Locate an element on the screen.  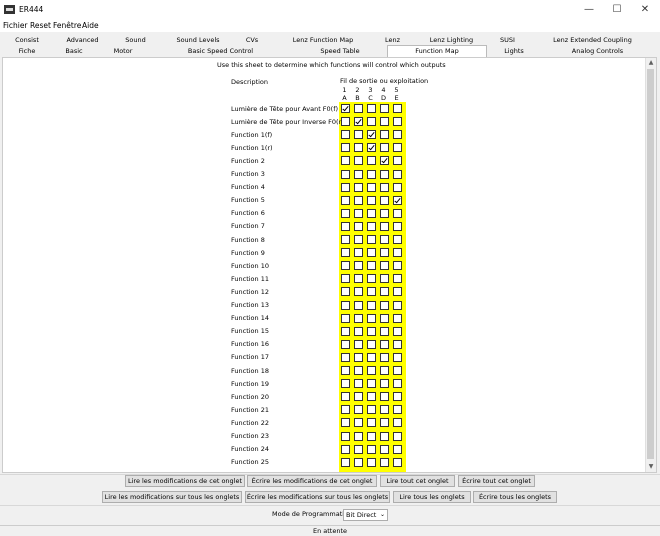
tab-lenz-function-map: Lenz Function Map is located at coordinates (323, 40).